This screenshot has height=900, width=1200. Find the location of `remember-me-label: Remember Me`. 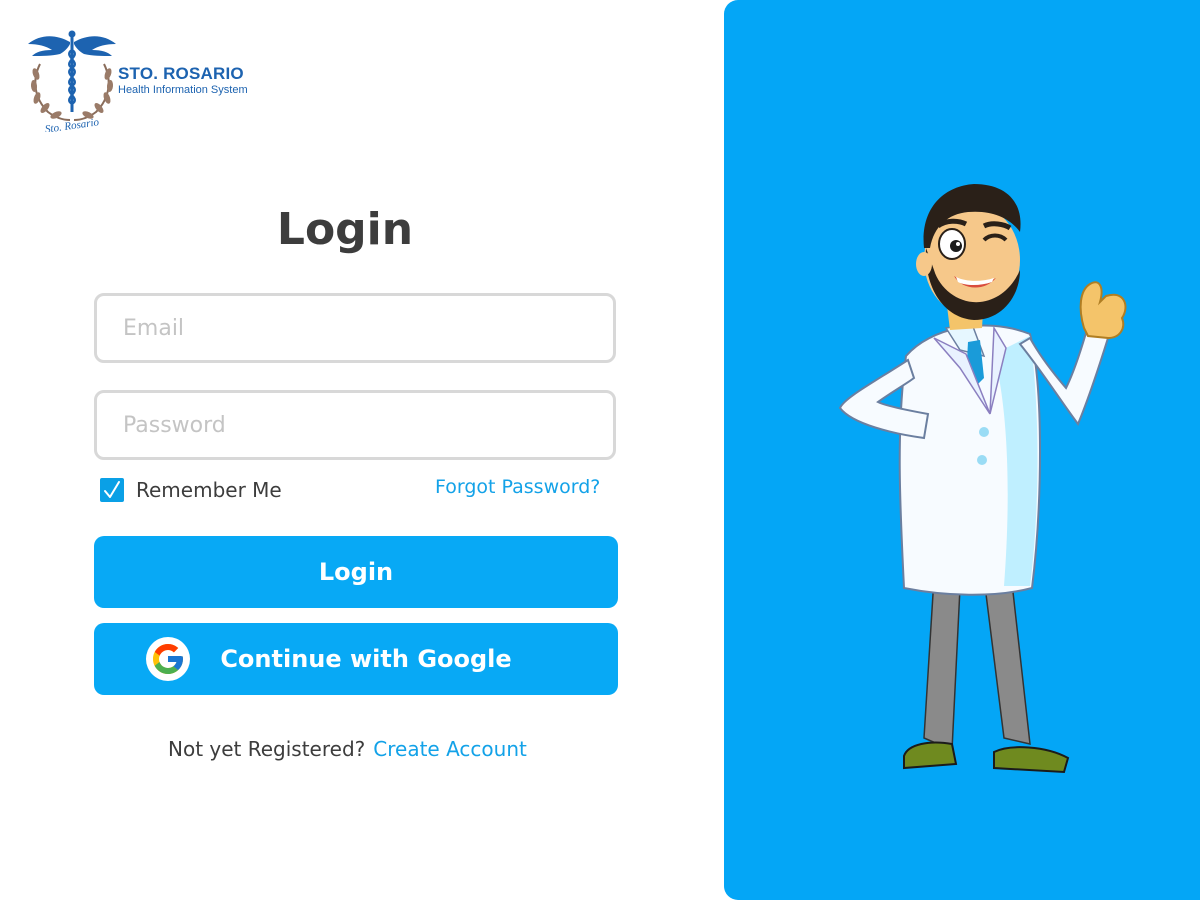

remember-me-label: Remember Me is located at coordinates (209, 490).